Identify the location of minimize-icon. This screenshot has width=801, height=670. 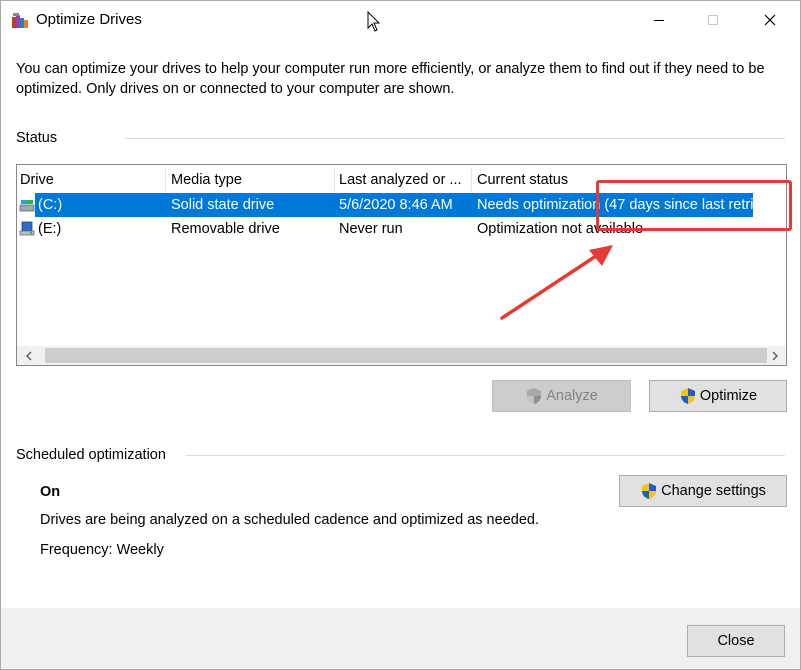
(659, 20).